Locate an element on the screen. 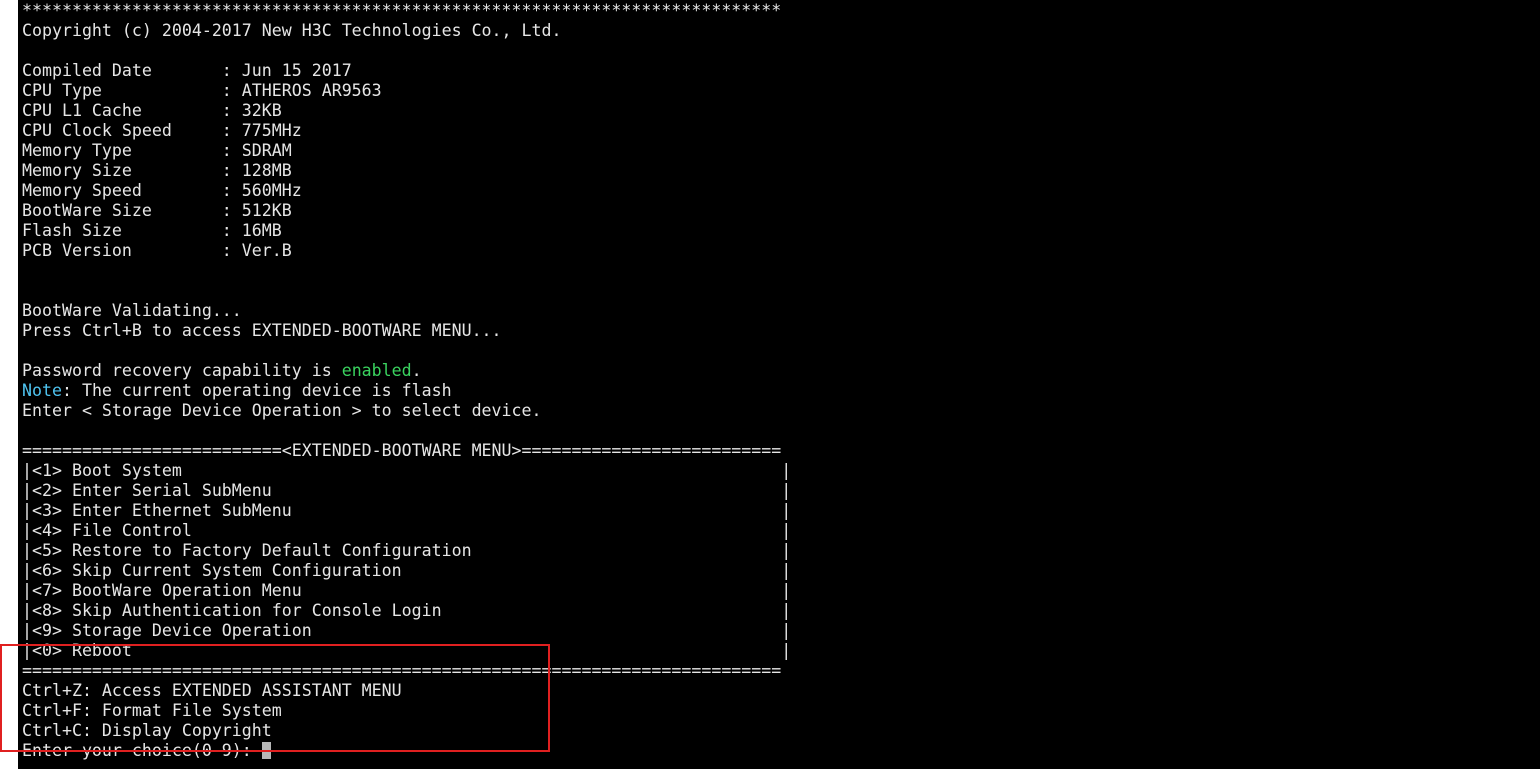  terminal-line-text: Flash Size : 16MB is located at coordinates (152, 230).